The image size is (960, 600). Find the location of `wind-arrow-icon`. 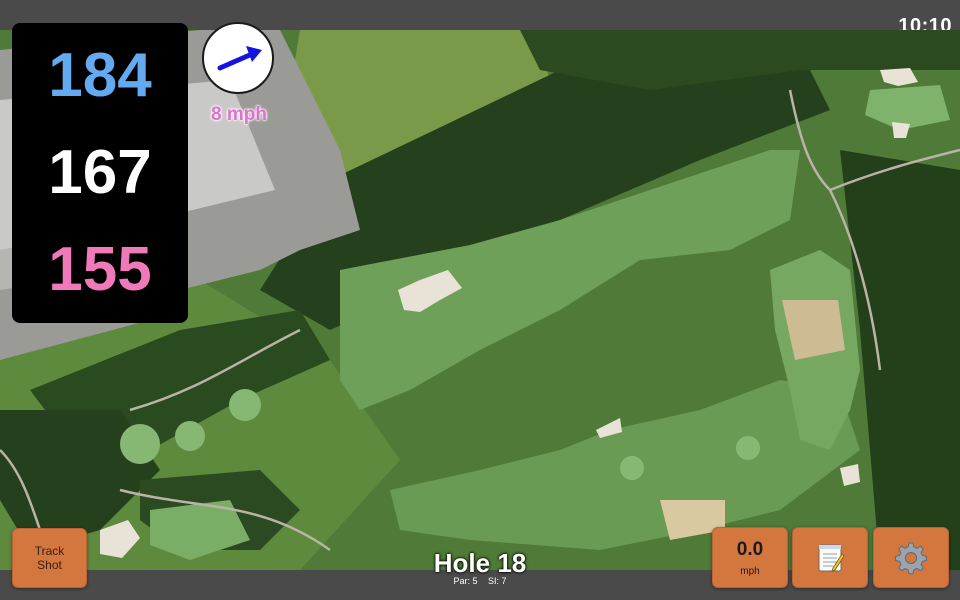

wind-arrow-icon is located at coordinates (239, 58).